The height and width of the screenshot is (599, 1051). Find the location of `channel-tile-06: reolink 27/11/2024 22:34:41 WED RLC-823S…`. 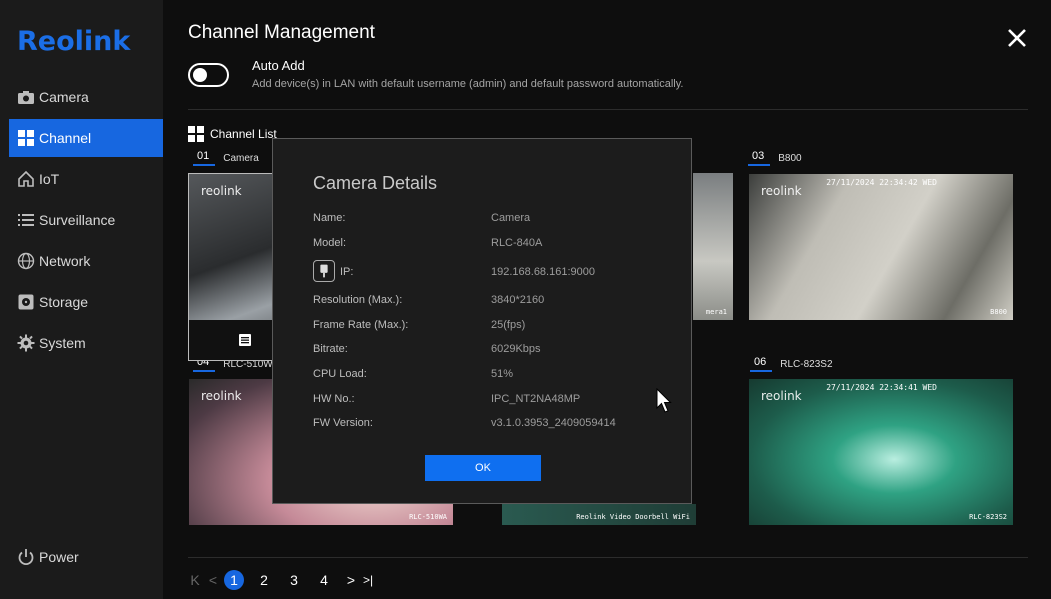

channel-tile-06: reolink 27/11/2024 22:34:41 WED RLC-823S… is located at coordinates (881, 452).